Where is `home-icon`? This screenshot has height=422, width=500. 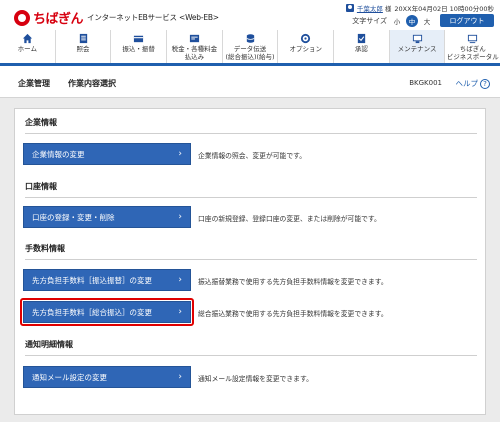 home-icon is located at coordinates (27, 38).